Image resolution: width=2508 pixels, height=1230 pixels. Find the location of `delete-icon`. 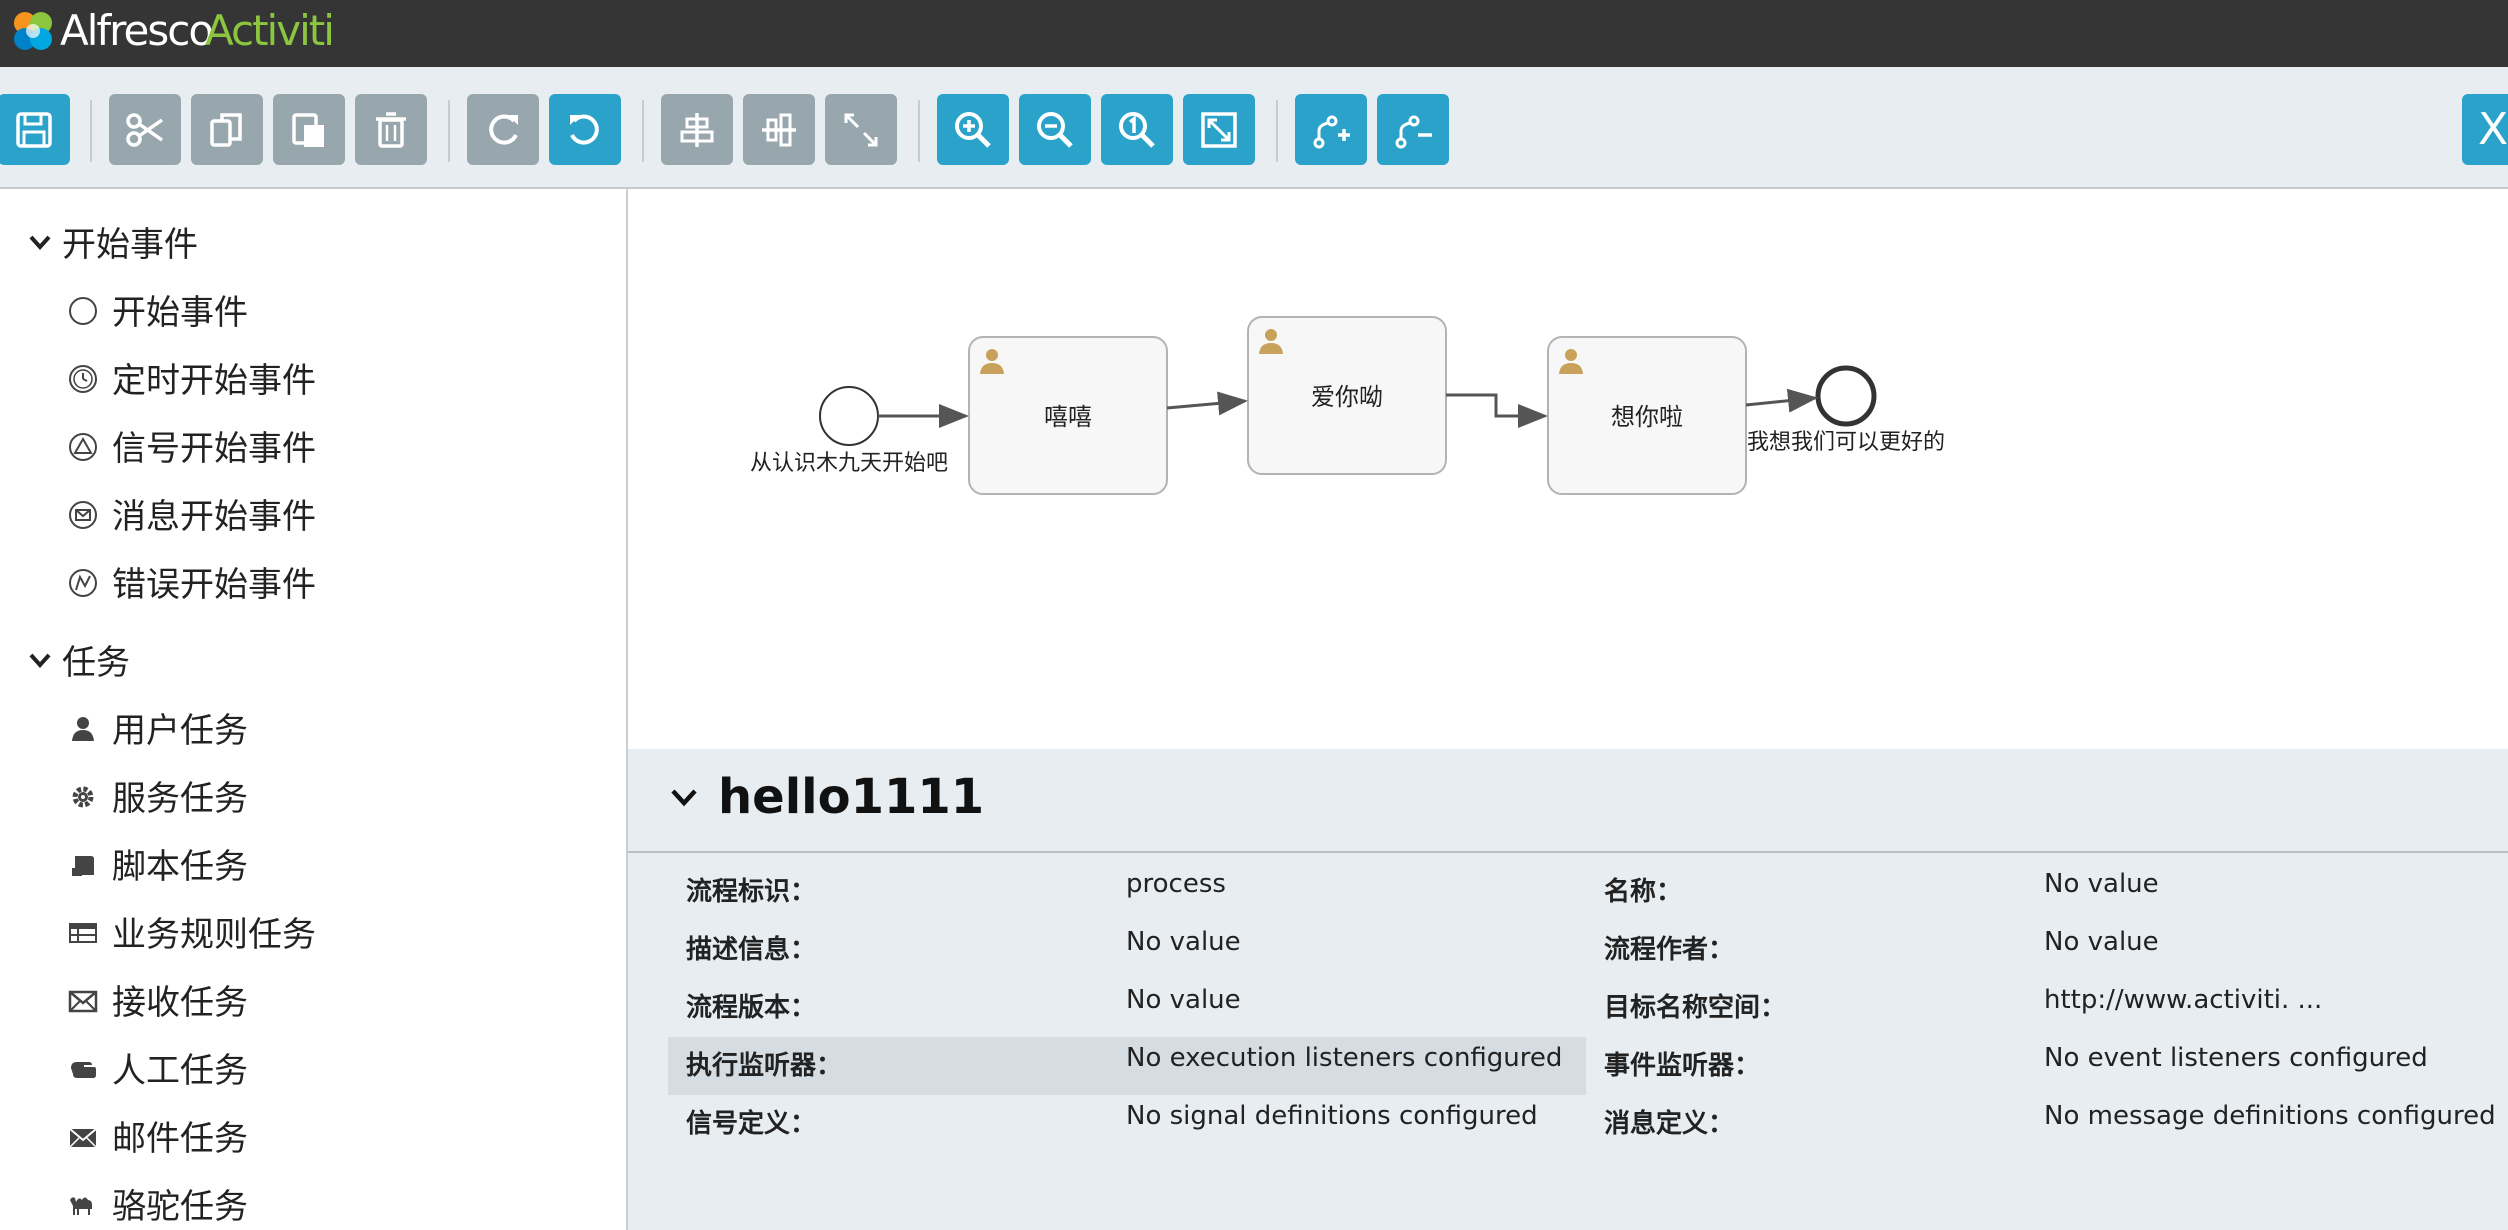

delete-icon is located at coordinates (391, 129).